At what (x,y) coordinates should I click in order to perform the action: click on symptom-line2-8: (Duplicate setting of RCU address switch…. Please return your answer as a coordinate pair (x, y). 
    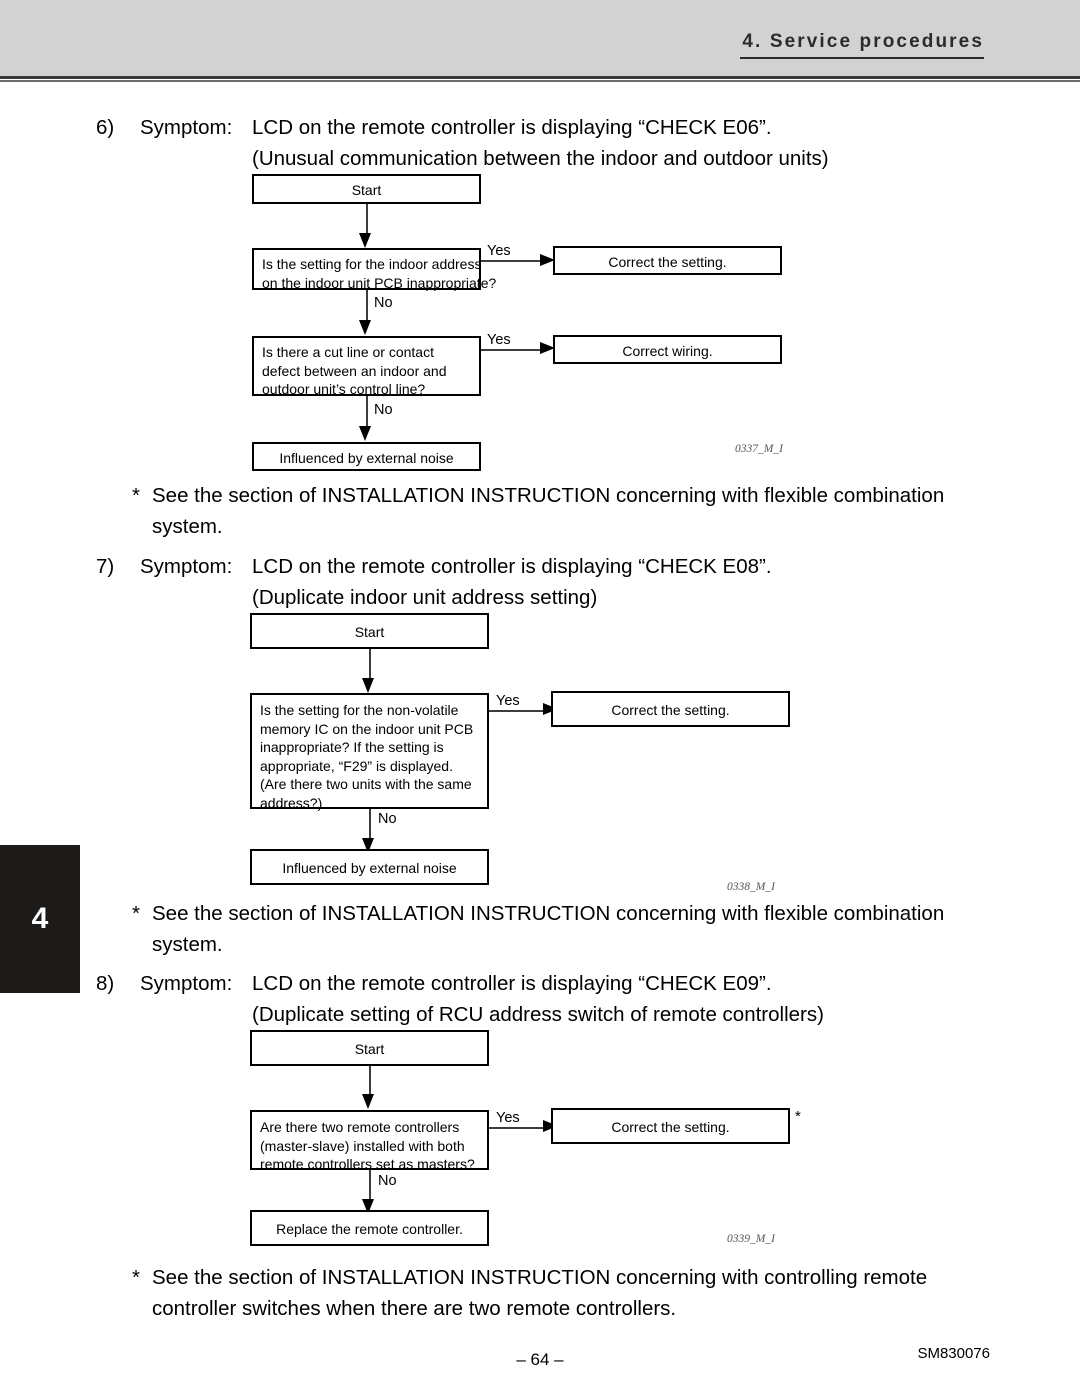
    Looking at the image, I should click on (538, 1014).